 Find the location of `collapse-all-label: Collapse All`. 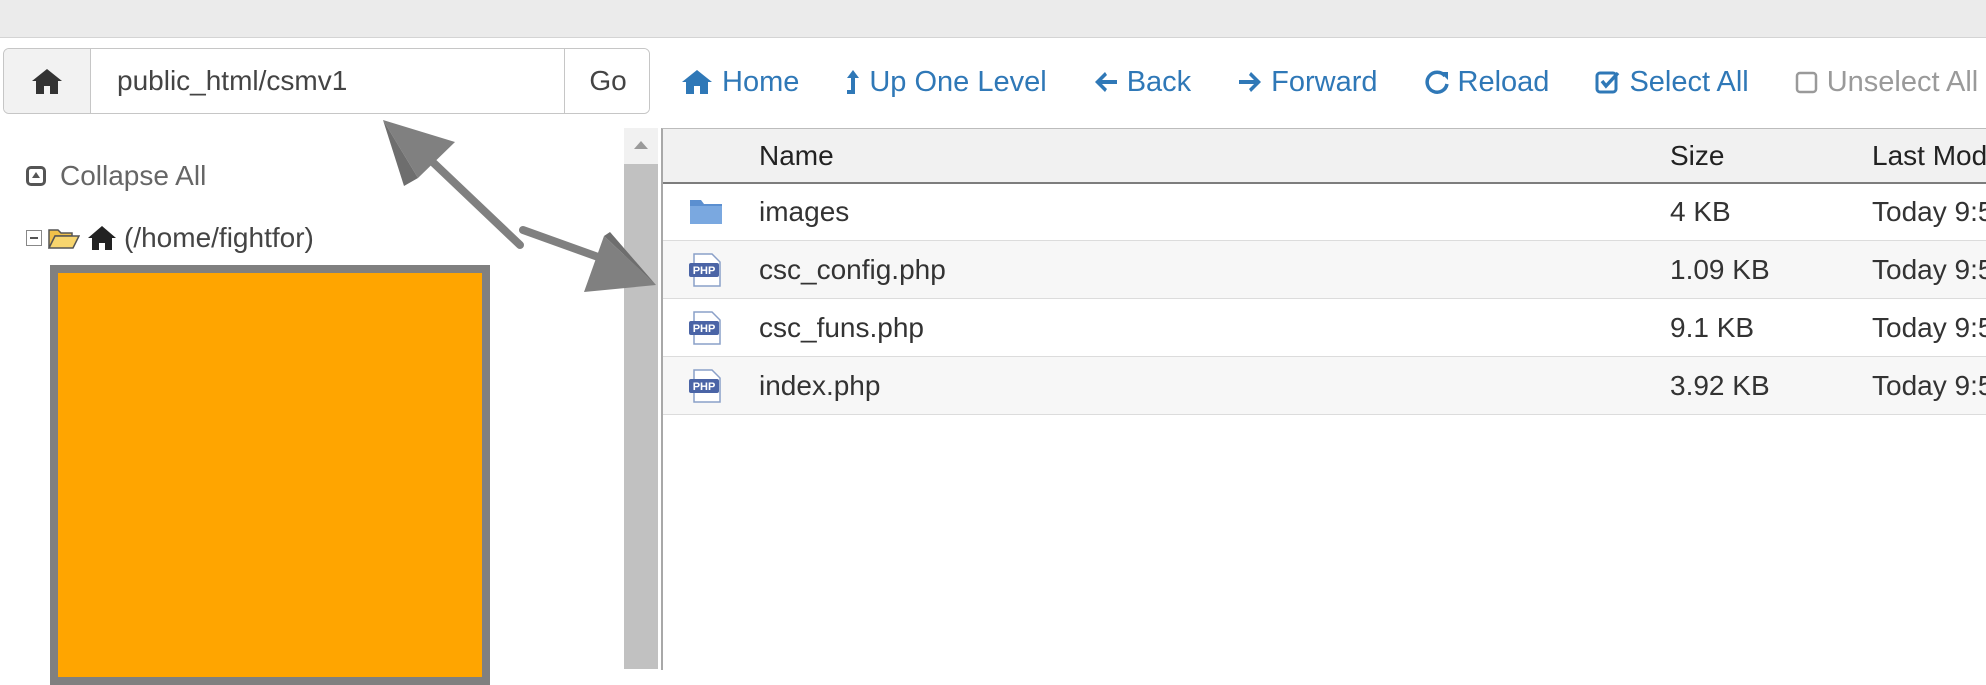

collapse-all-label: Collapse All is located at coordinates (133, 175).